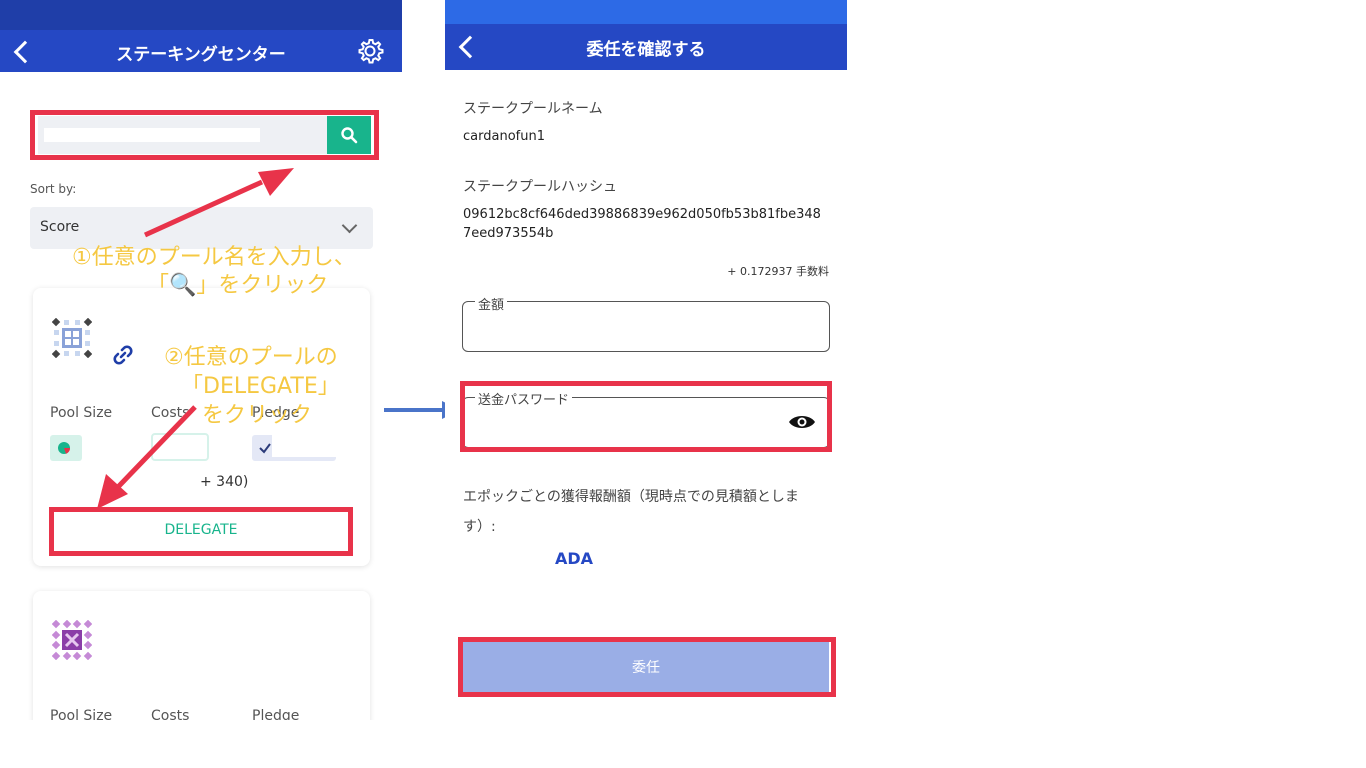 The width and height of the screenshot is (1366, 768). I want to click on pool-hash-value-line2: 7eed973554b, so click(508, 233).